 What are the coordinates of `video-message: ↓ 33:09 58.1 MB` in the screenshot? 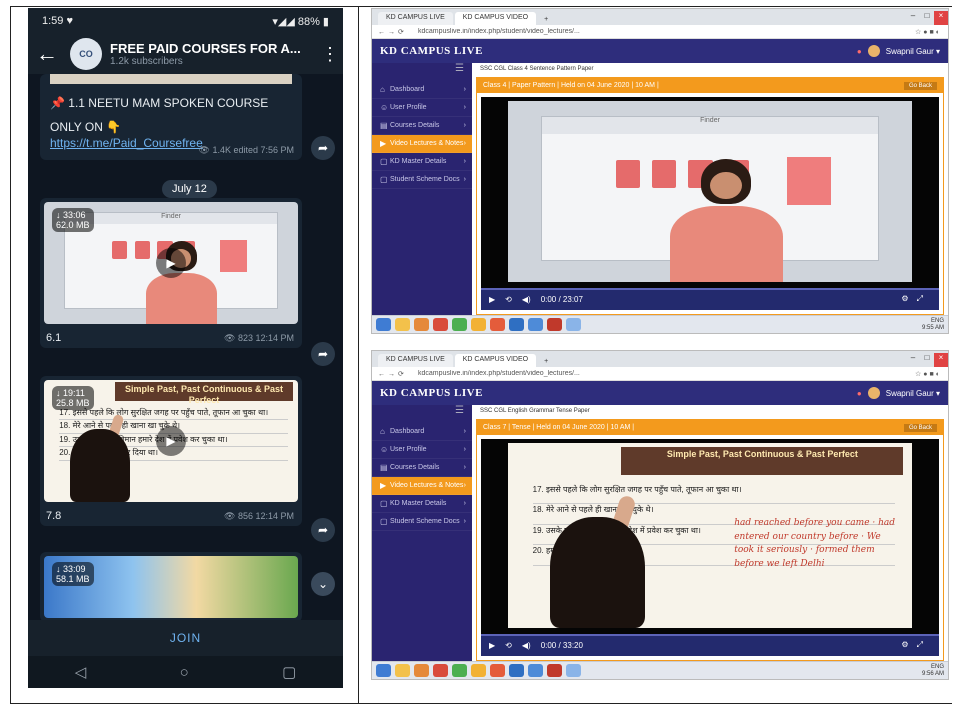 It's located at (171, 587).